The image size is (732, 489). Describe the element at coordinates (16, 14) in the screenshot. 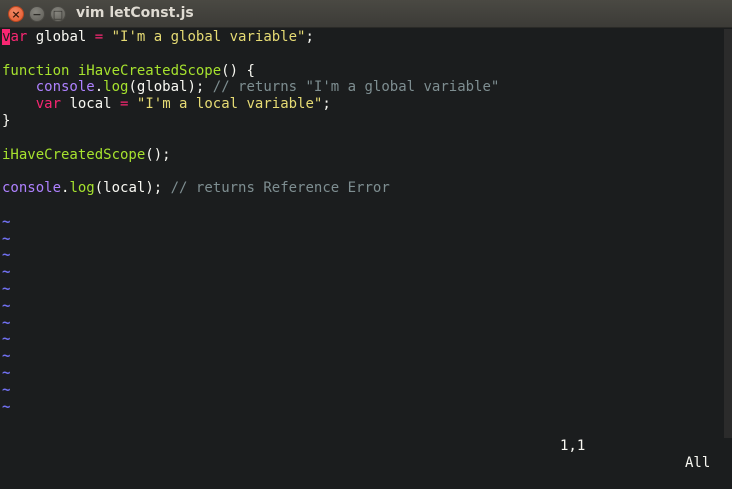

I see `close-button: ×` at that location.